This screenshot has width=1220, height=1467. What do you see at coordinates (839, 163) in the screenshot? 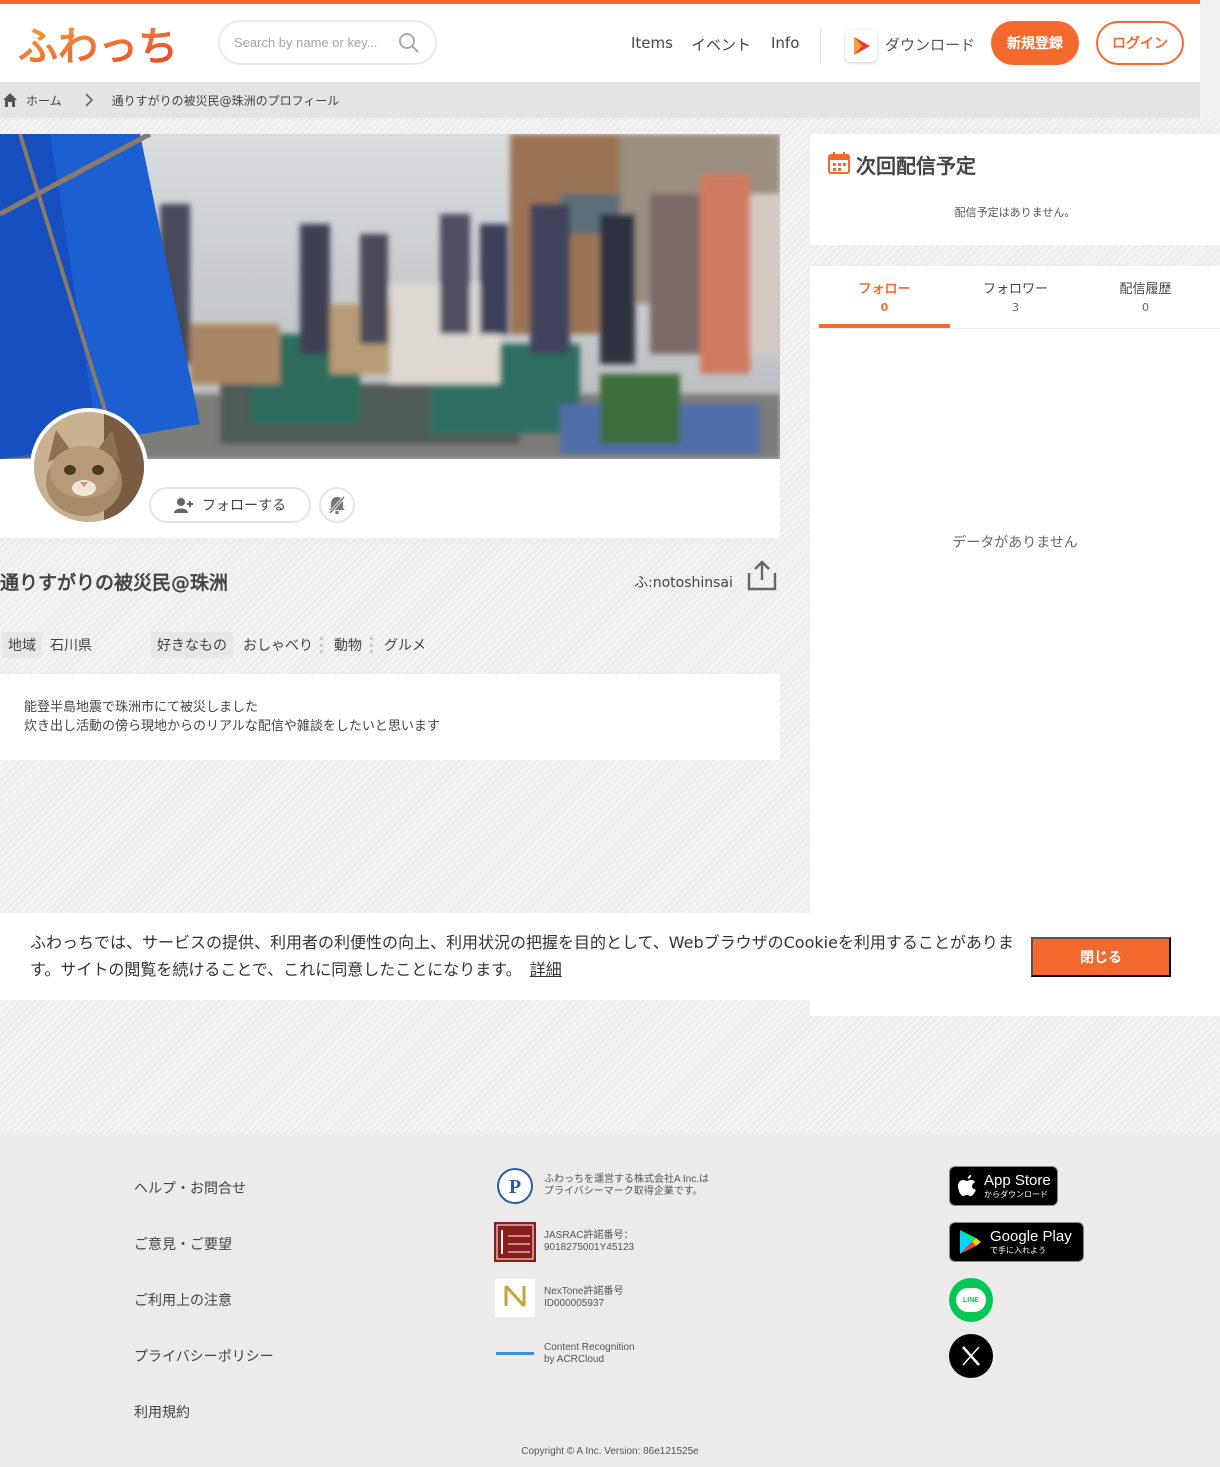
I see `calendar-icon` at bounding box center [839, 163].